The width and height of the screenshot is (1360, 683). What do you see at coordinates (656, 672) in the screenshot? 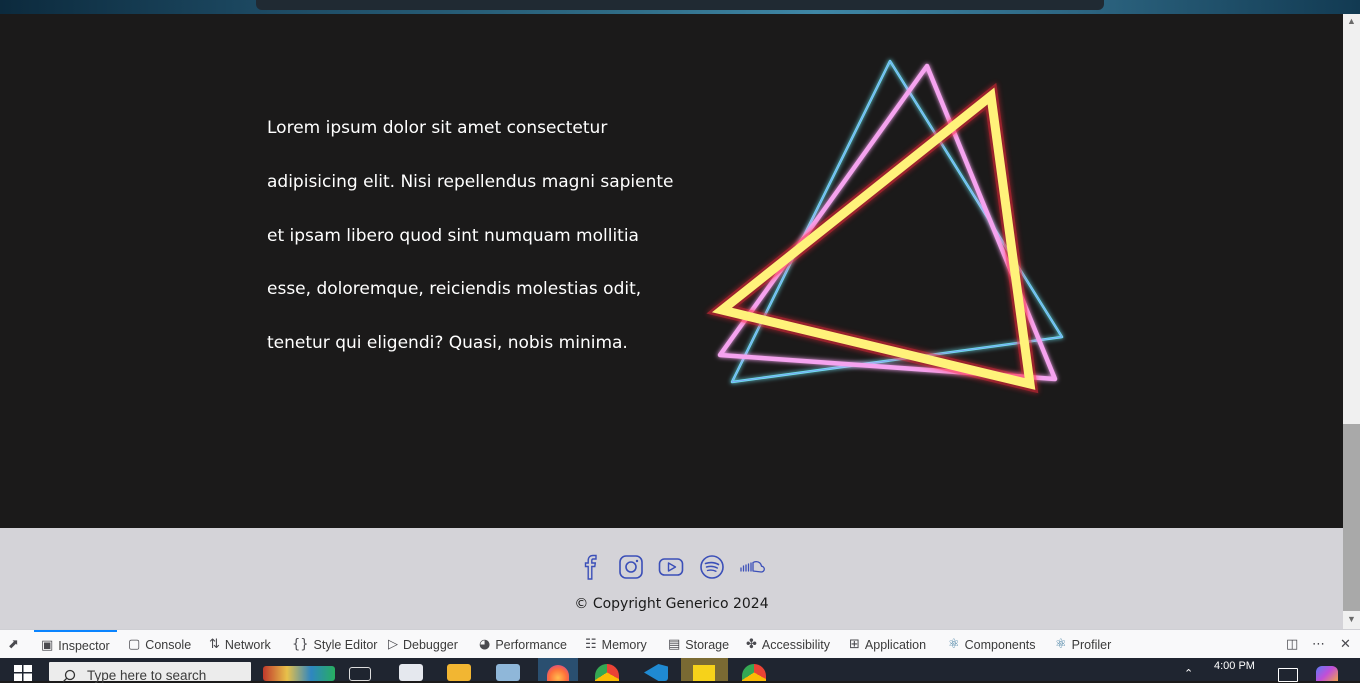
I see `vscode-icon` at bounding box center [656, 672].